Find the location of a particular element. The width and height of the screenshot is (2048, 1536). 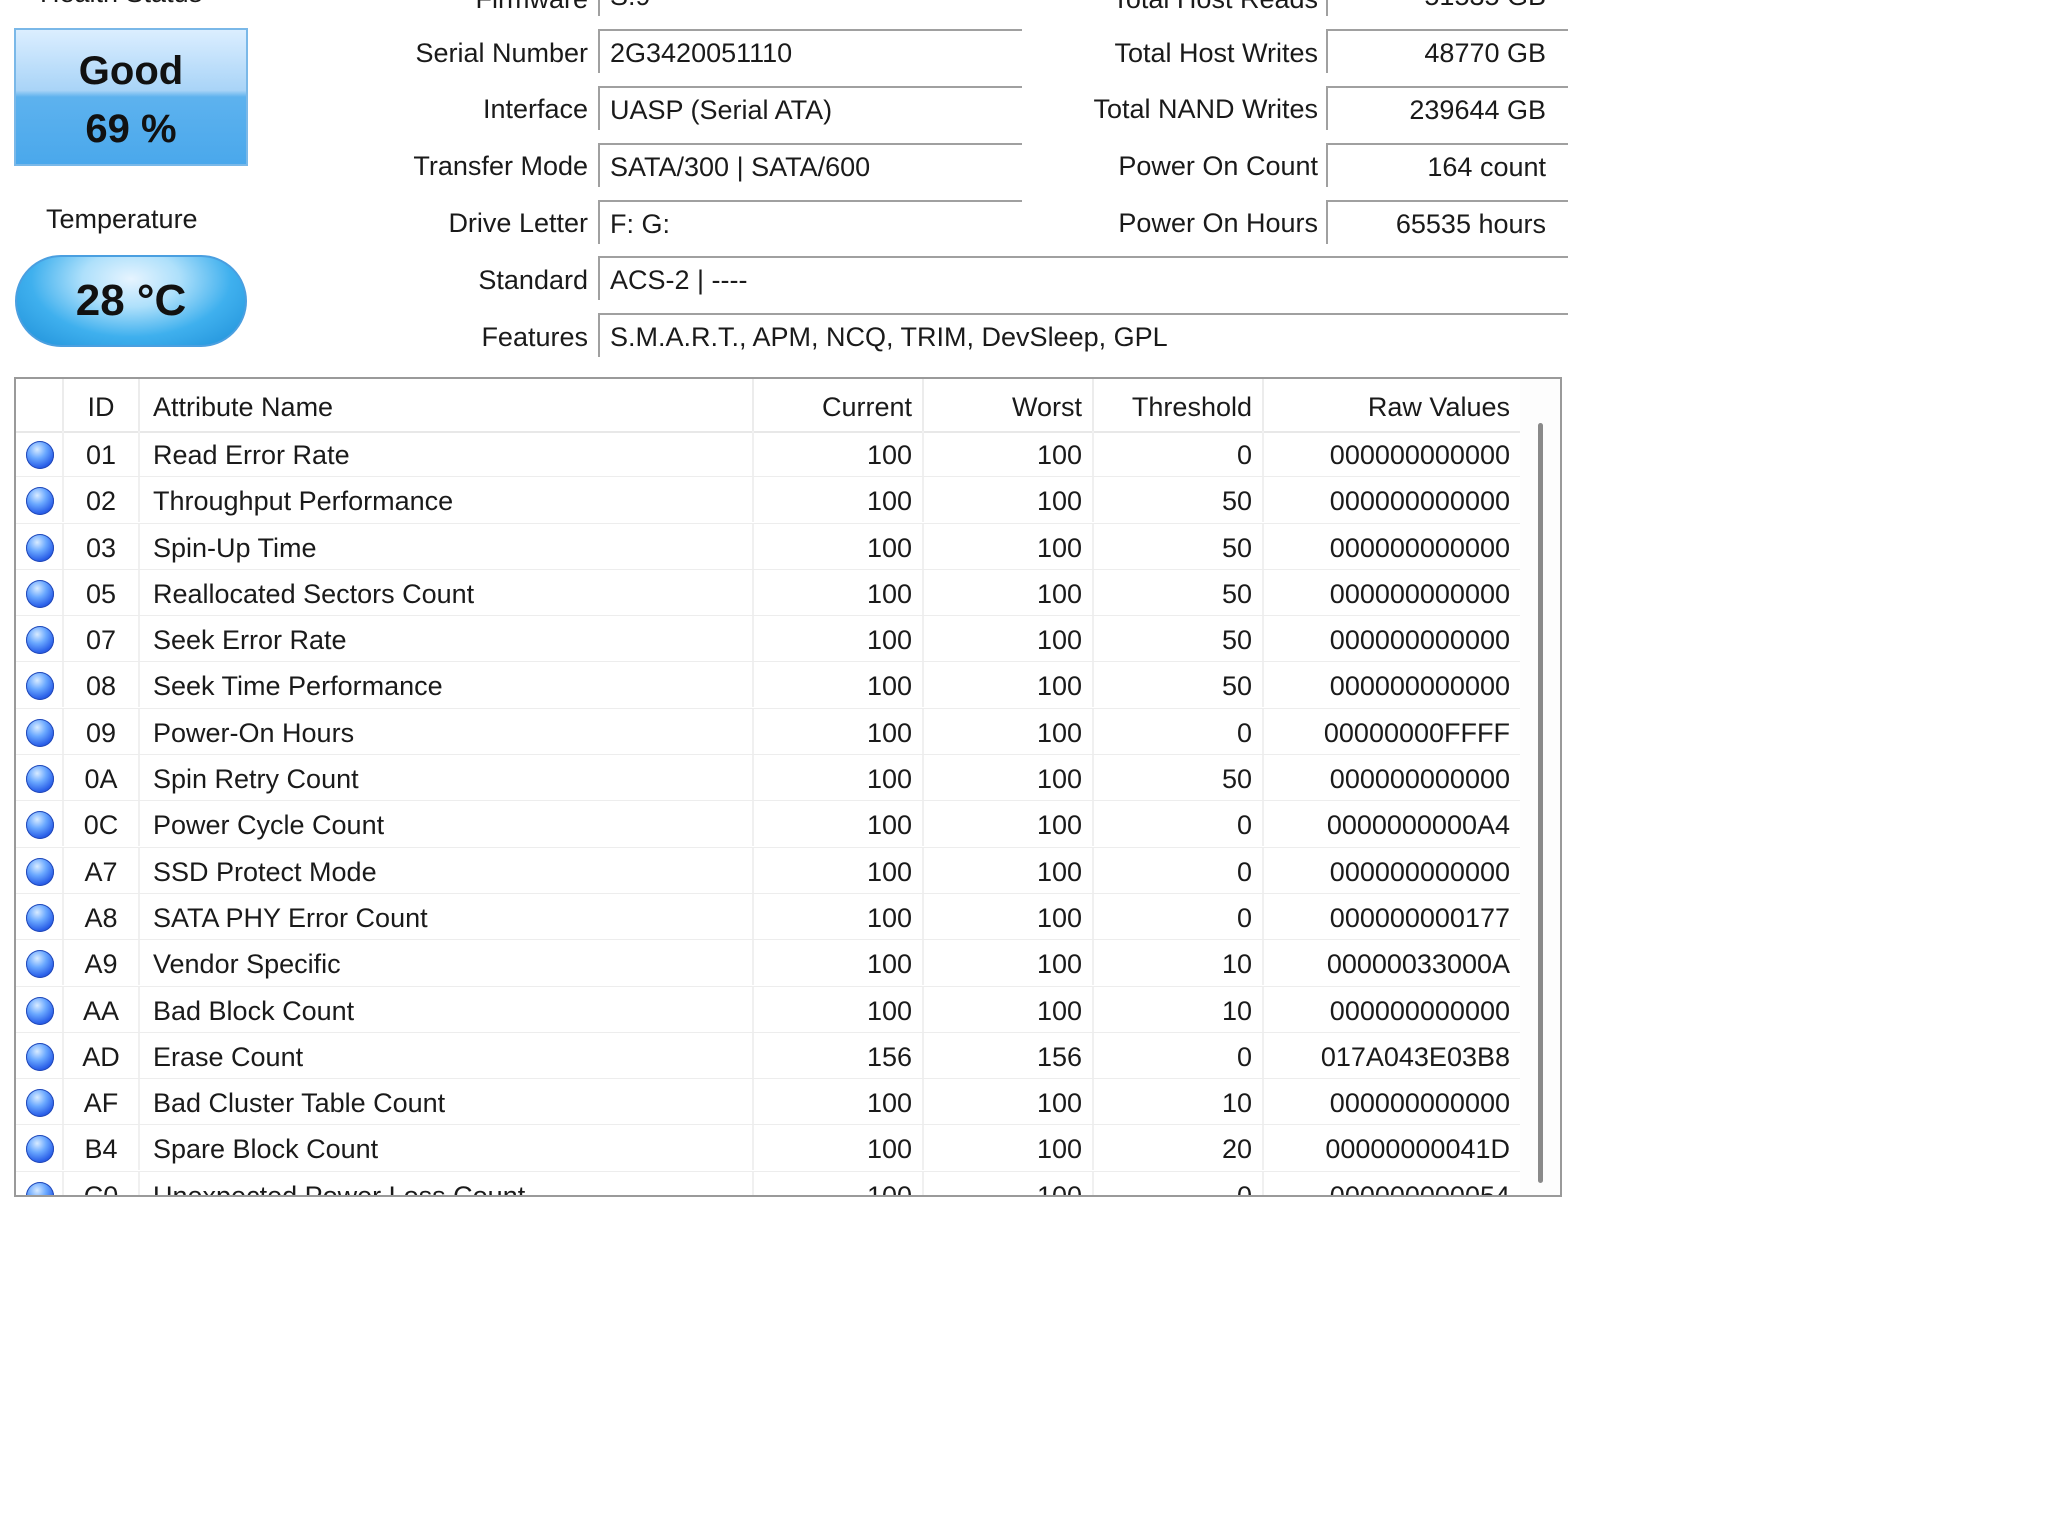

serial-number-label: Serial Number is located at coordinates (501, 53).